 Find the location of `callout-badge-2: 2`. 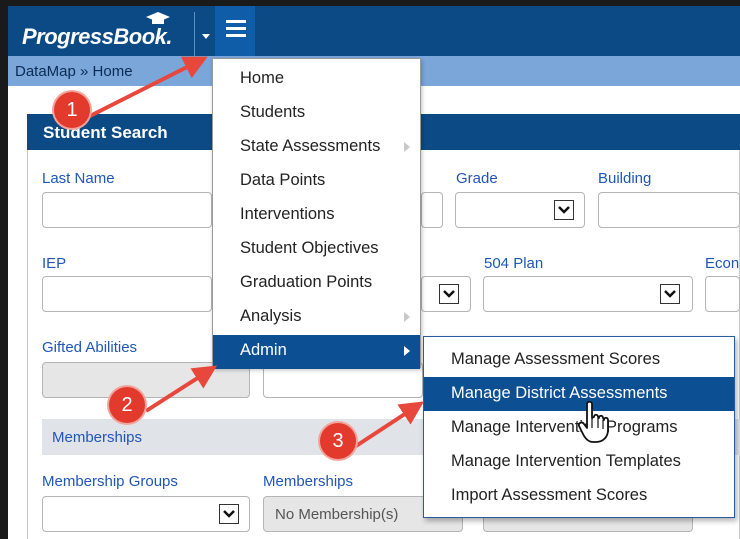

callout-badge-2: 2 is located at coordinates (127, 405).